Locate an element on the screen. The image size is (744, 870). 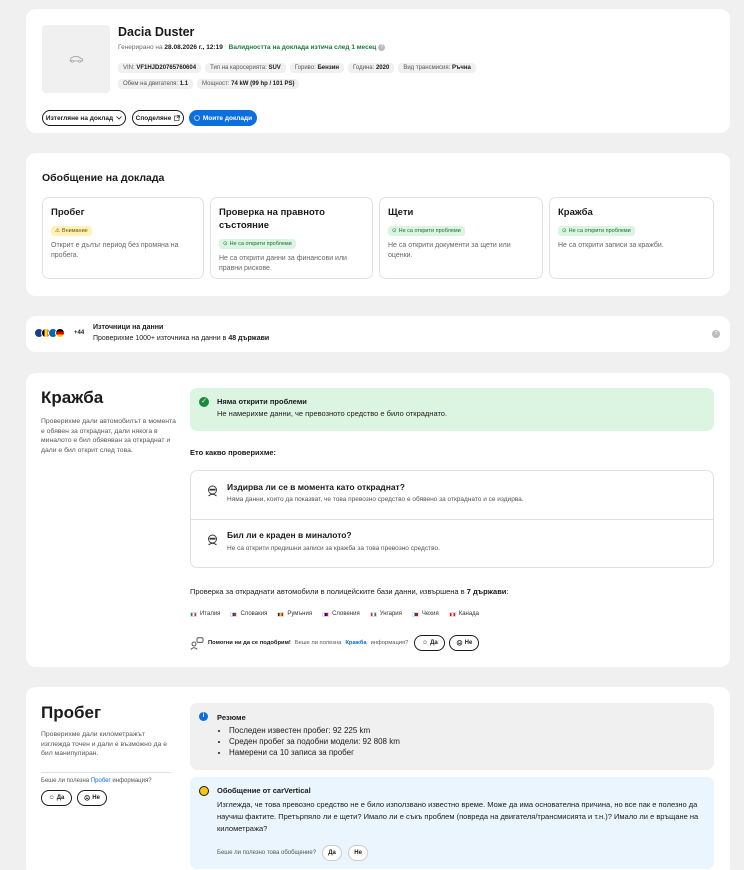
summary-title: Обобщение на доклада is located at coordinates (103, 178).